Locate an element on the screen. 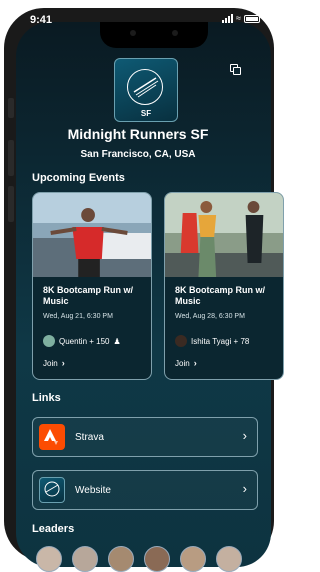  copy-icon is located at coordinates (235, 69).